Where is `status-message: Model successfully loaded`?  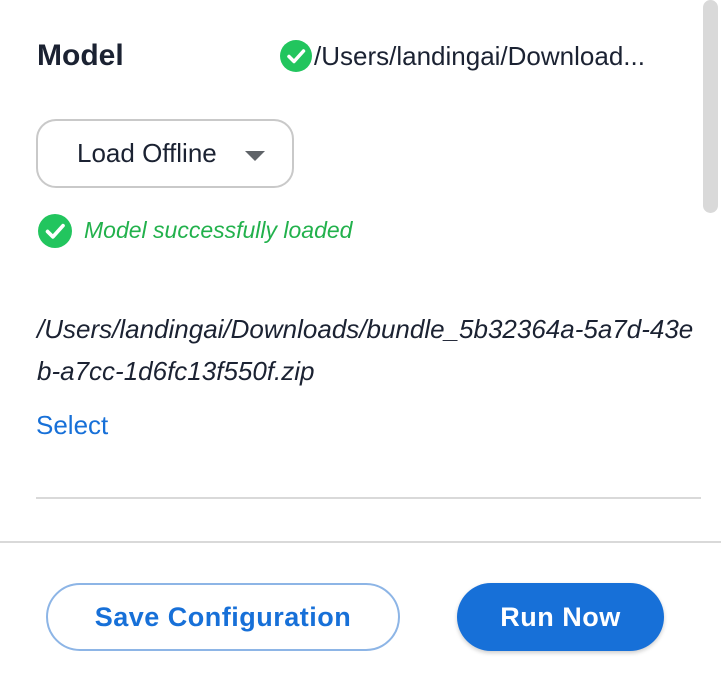 status-message: Model successfully loaded is located at coordinates (218, 229).